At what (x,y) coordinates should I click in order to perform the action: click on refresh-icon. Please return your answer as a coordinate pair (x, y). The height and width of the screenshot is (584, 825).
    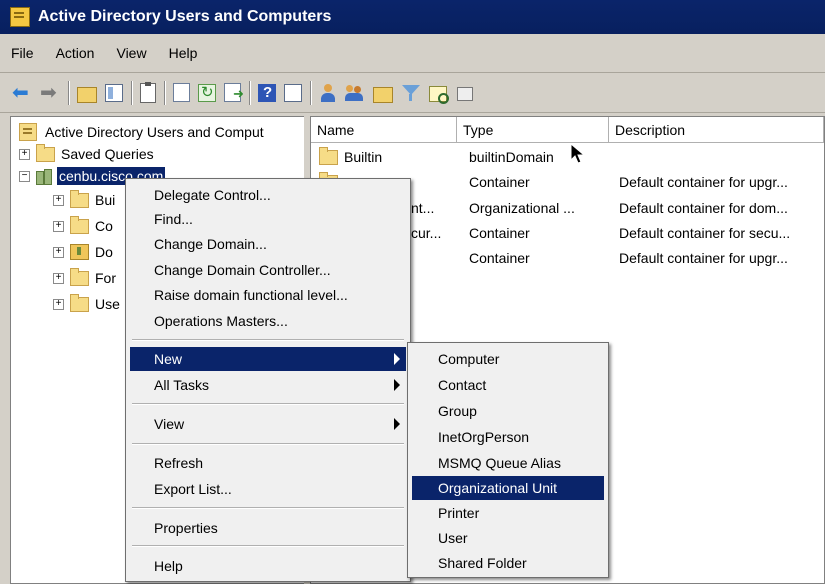
    Looking at the image, I should click on (207, 92).